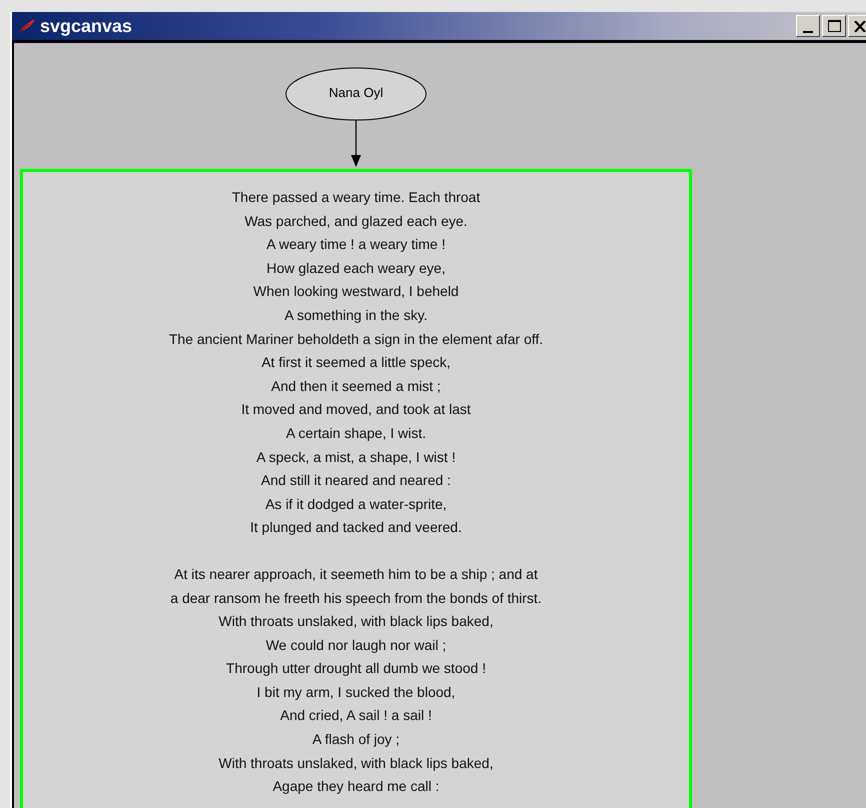 The image size is (866, 808). Describe the element at coordinates (356, 92) in the screenshot. I see `node-label: Nana Oyl` at that location.